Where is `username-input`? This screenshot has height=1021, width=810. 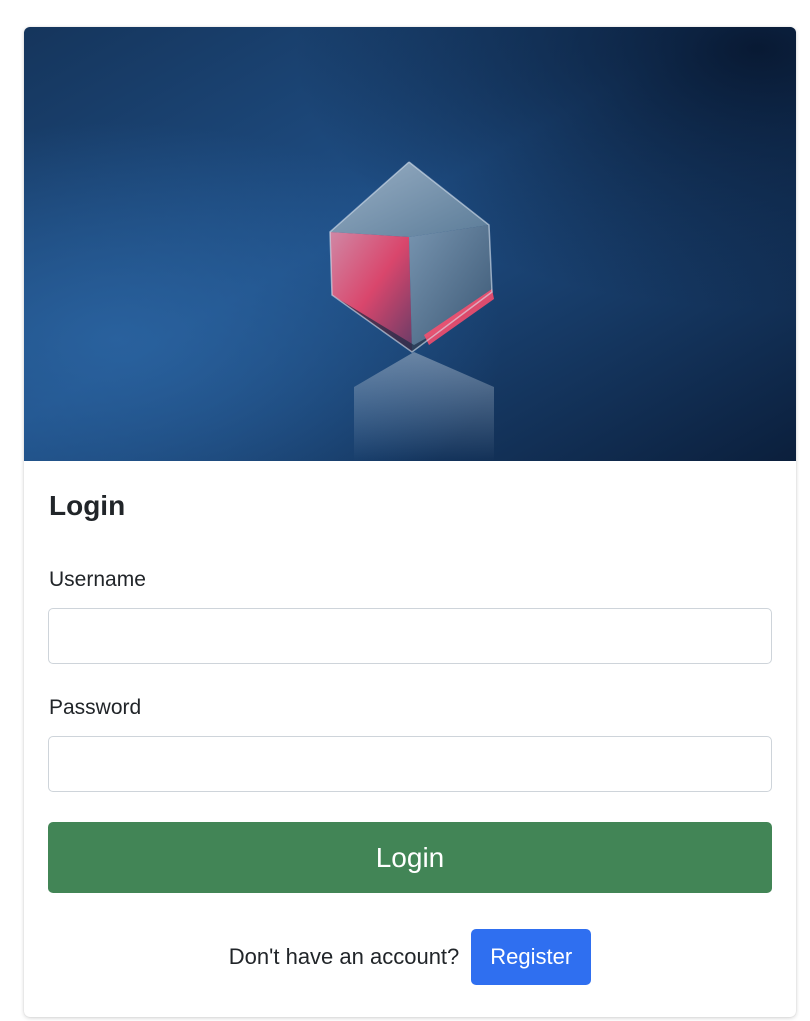
username-input is located at coordinates (410, 636).